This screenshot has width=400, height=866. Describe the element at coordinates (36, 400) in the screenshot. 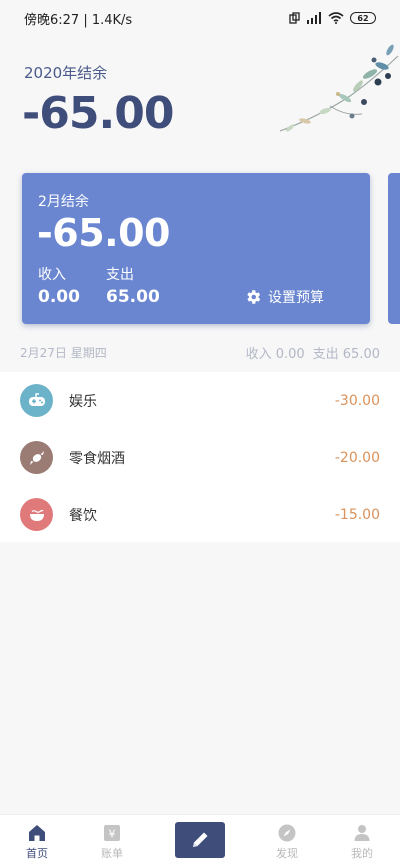

I see `gamepad-icon` at that location.